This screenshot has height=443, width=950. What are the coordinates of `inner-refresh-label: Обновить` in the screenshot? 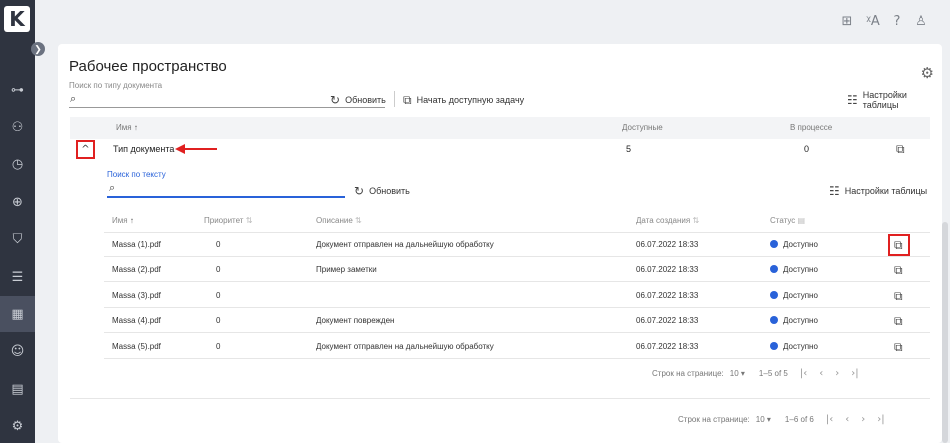 It's located at (389, 191).